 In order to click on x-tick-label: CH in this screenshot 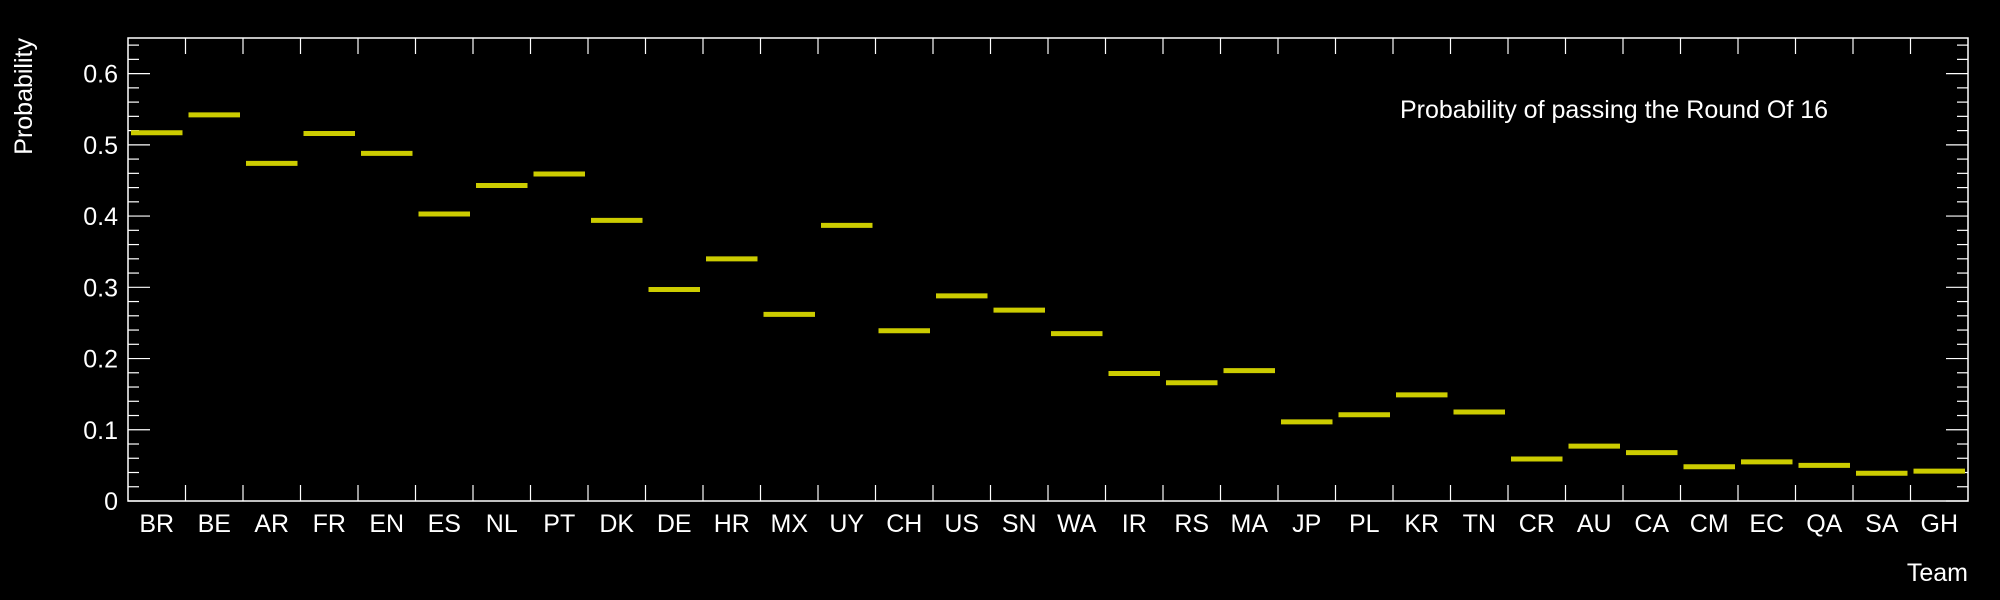, I will do `click(904, 524)`.